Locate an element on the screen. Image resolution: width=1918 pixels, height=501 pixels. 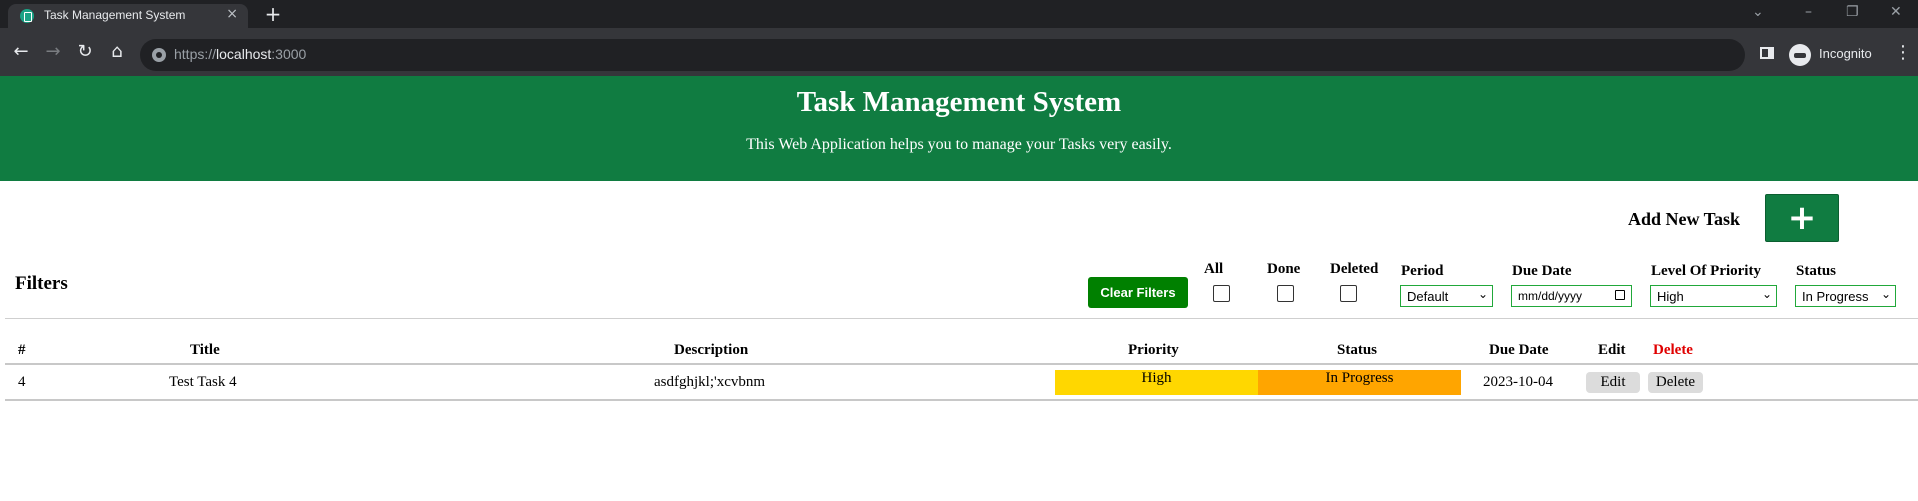
priority-select: High ⌄ is located at coordinates (1713, 296).